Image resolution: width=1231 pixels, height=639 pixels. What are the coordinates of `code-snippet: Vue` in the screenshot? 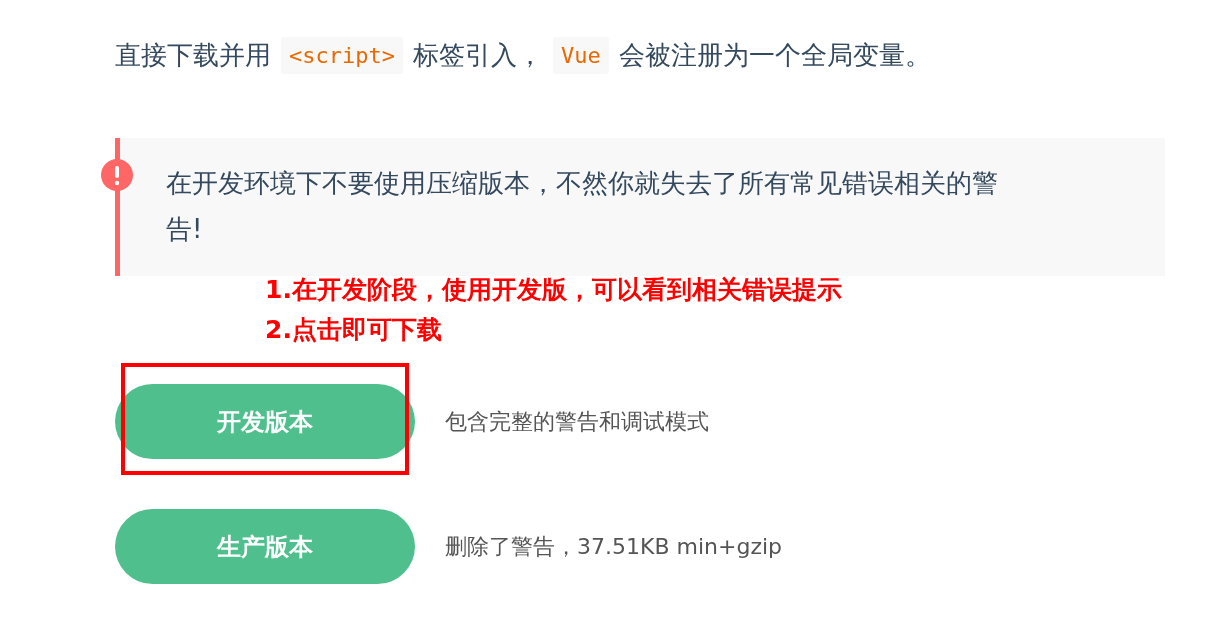 It's located at (580, 55).